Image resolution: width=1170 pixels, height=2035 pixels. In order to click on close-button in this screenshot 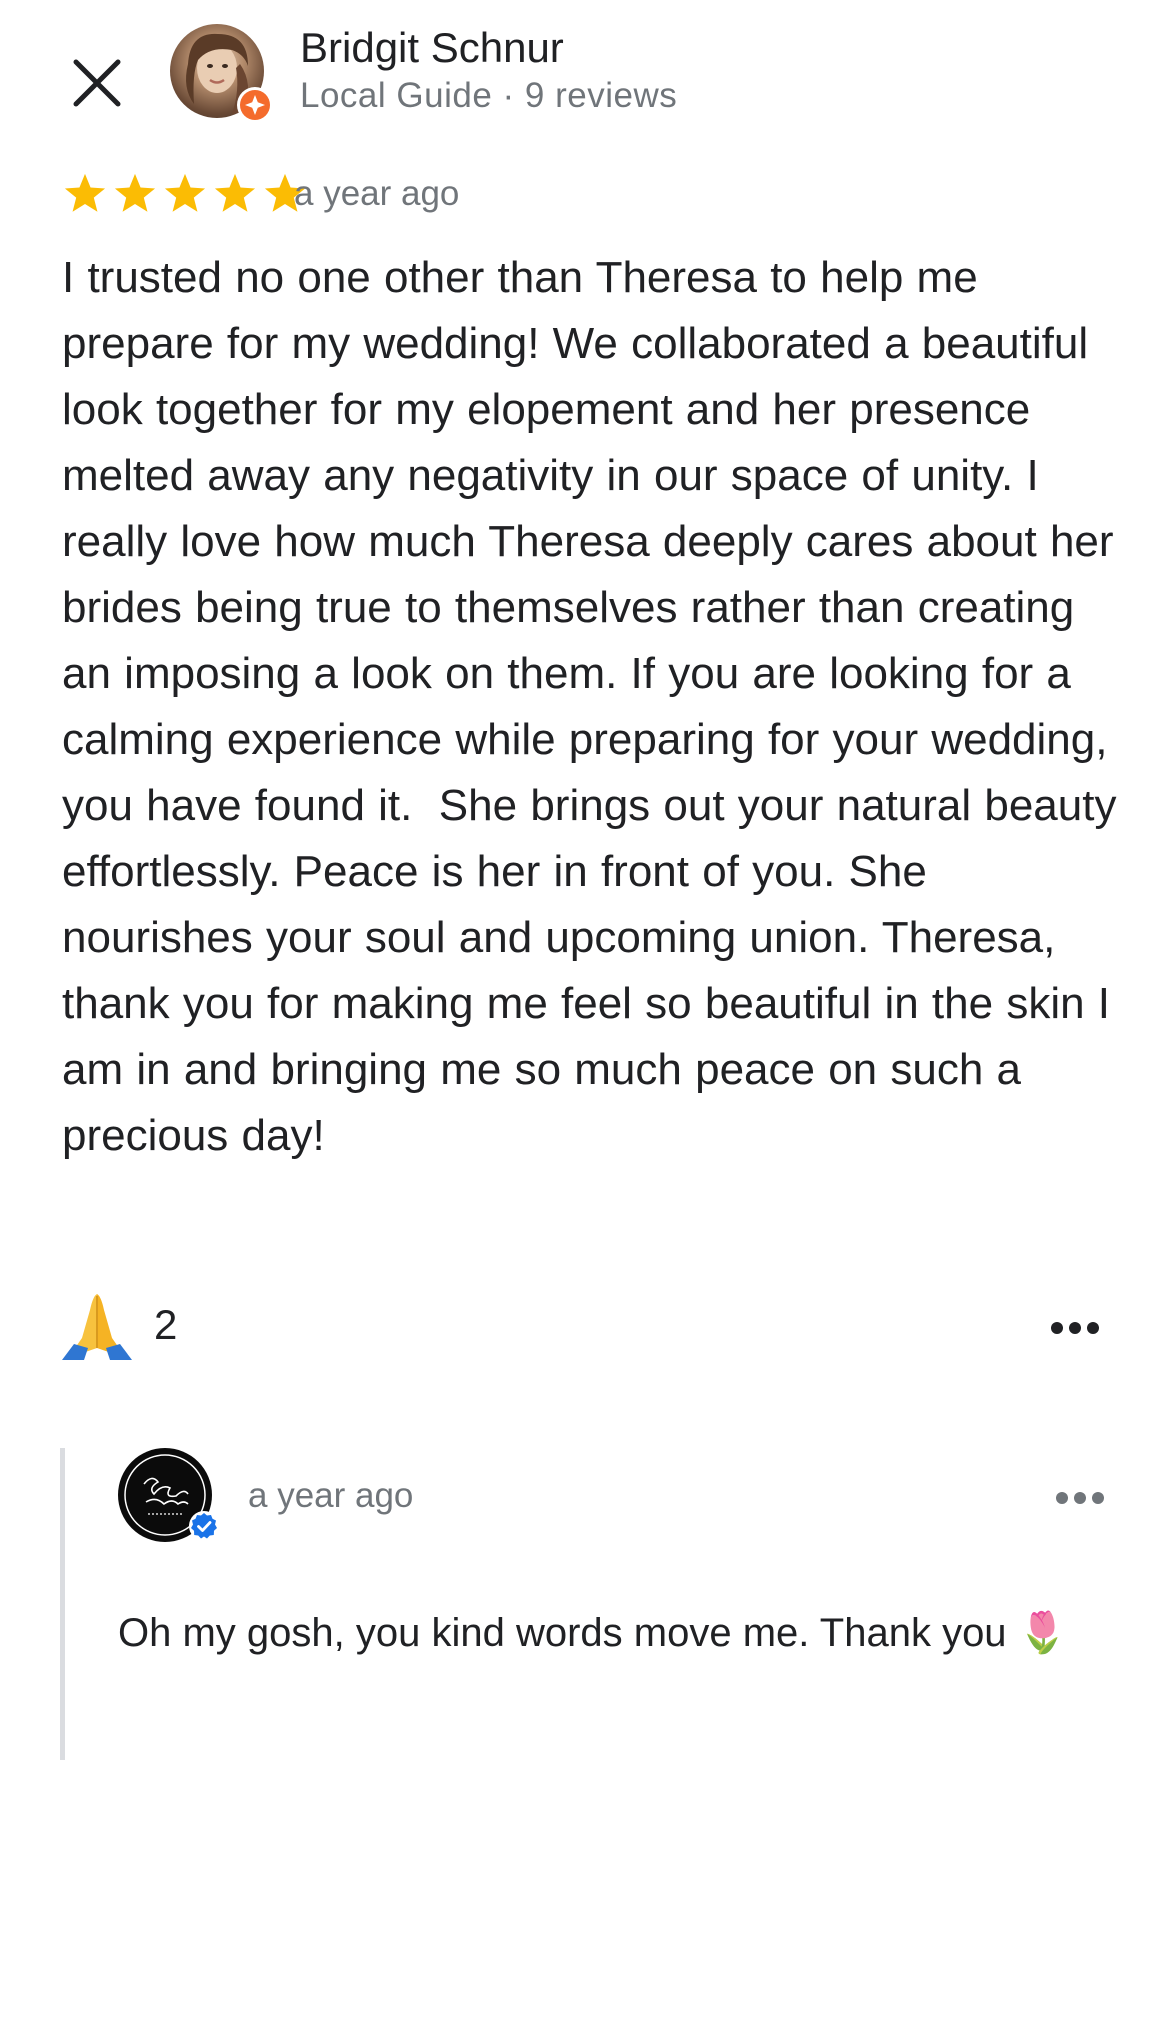, I will do `click(97, 83)`.